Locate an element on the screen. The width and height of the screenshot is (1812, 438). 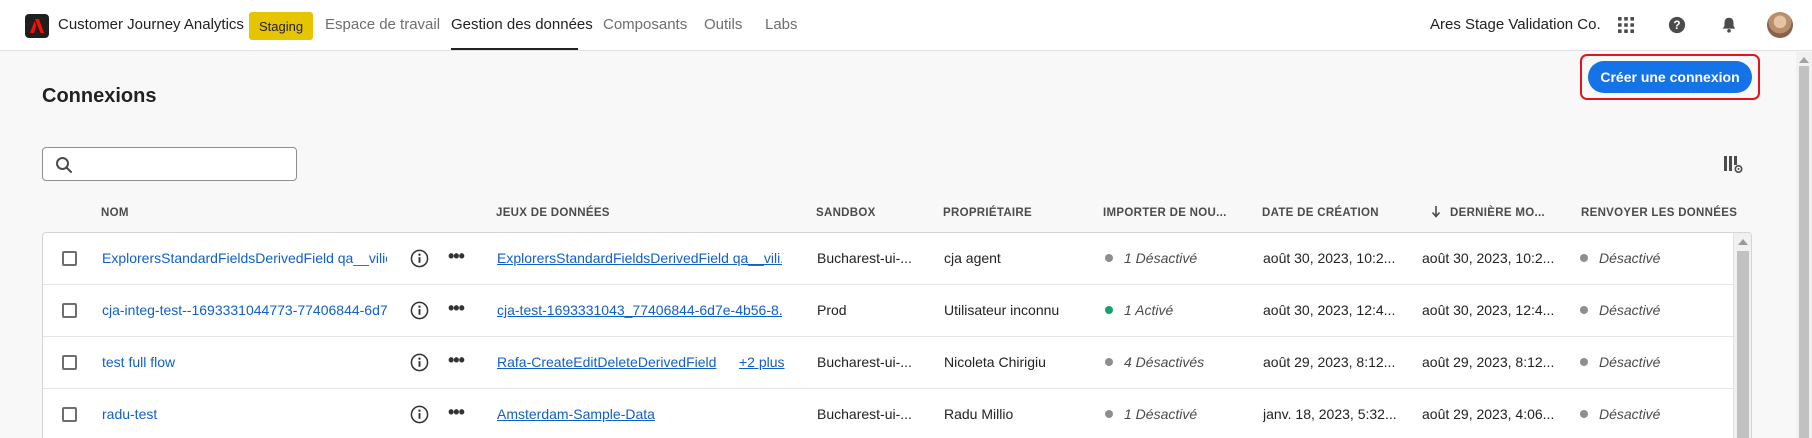
import-status-cell: 1 Activé is located at coordinates (1175, 310).